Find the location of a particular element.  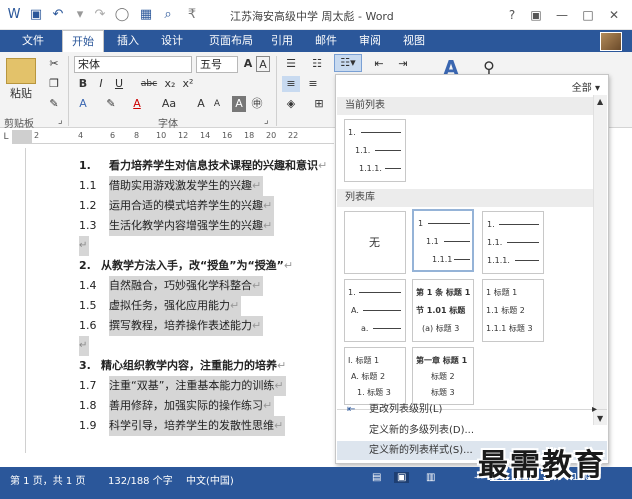

print-preview-icon: ⌕ is located at coordinates (168, 15).